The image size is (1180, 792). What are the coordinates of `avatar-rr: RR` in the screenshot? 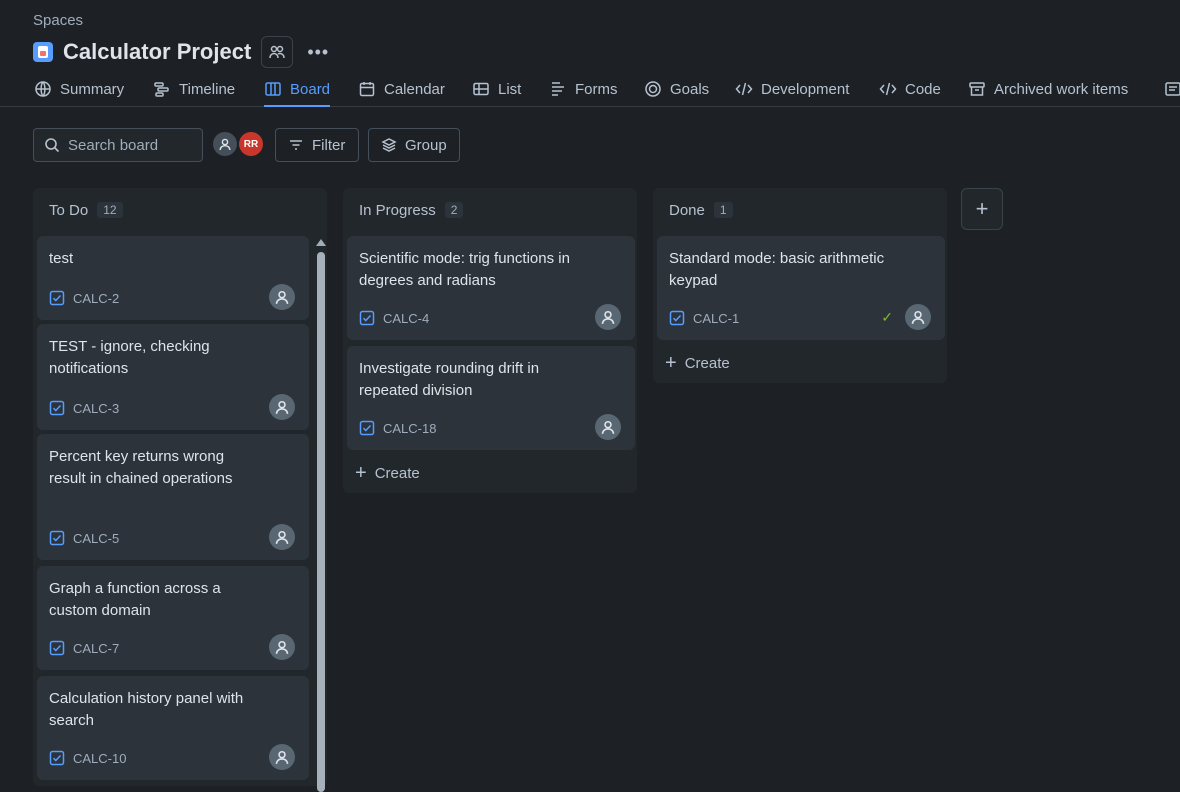 It's located at (251, 144).